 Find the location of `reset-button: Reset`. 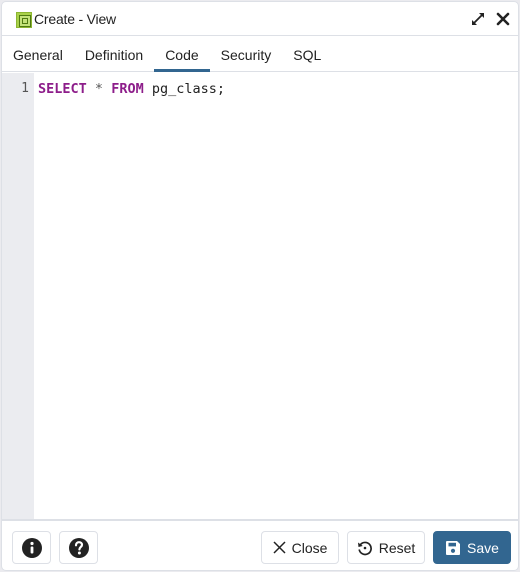

reset-button: Reset is located at coordinates (386, 547).